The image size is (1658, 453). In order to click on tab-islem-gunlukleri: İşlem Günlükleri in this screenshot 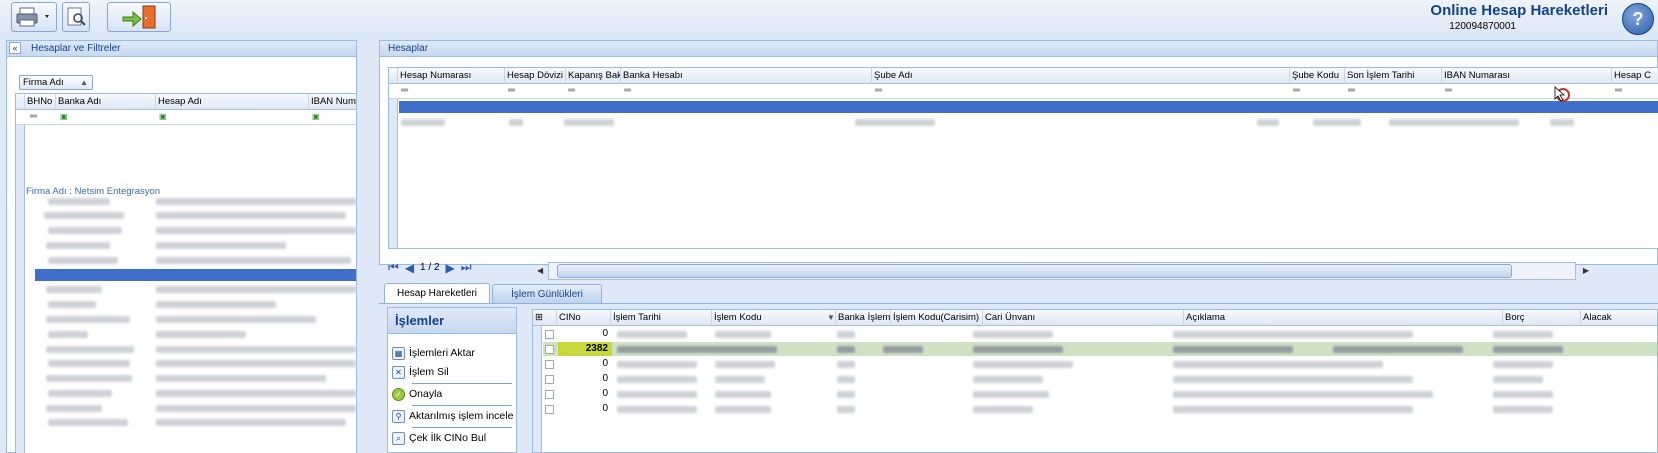, I will do `click(547, 294)`.